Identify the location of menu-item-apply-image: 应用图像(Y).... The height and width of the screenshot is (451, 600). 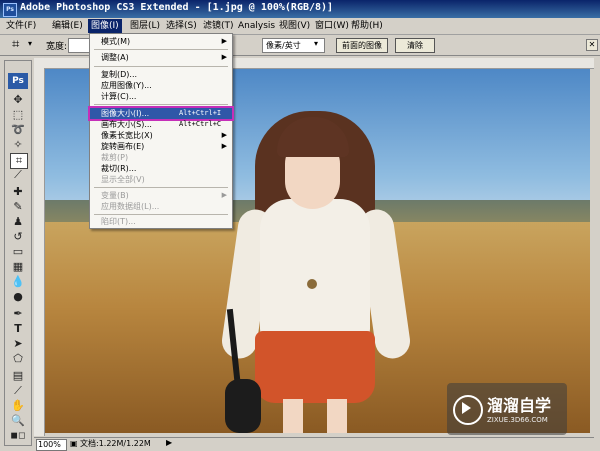
(161, 85).